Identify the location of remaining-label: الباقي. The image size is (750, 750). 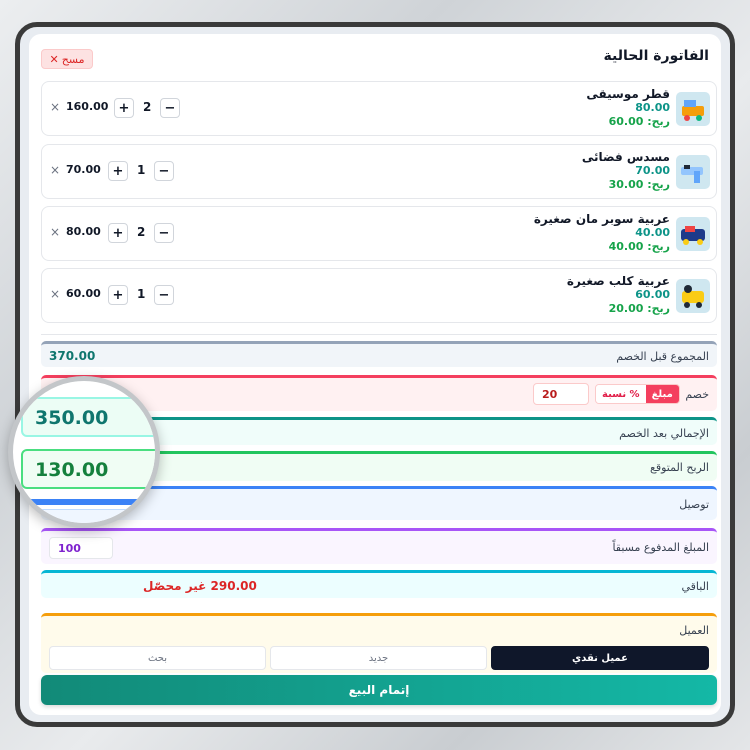
(695, 586).